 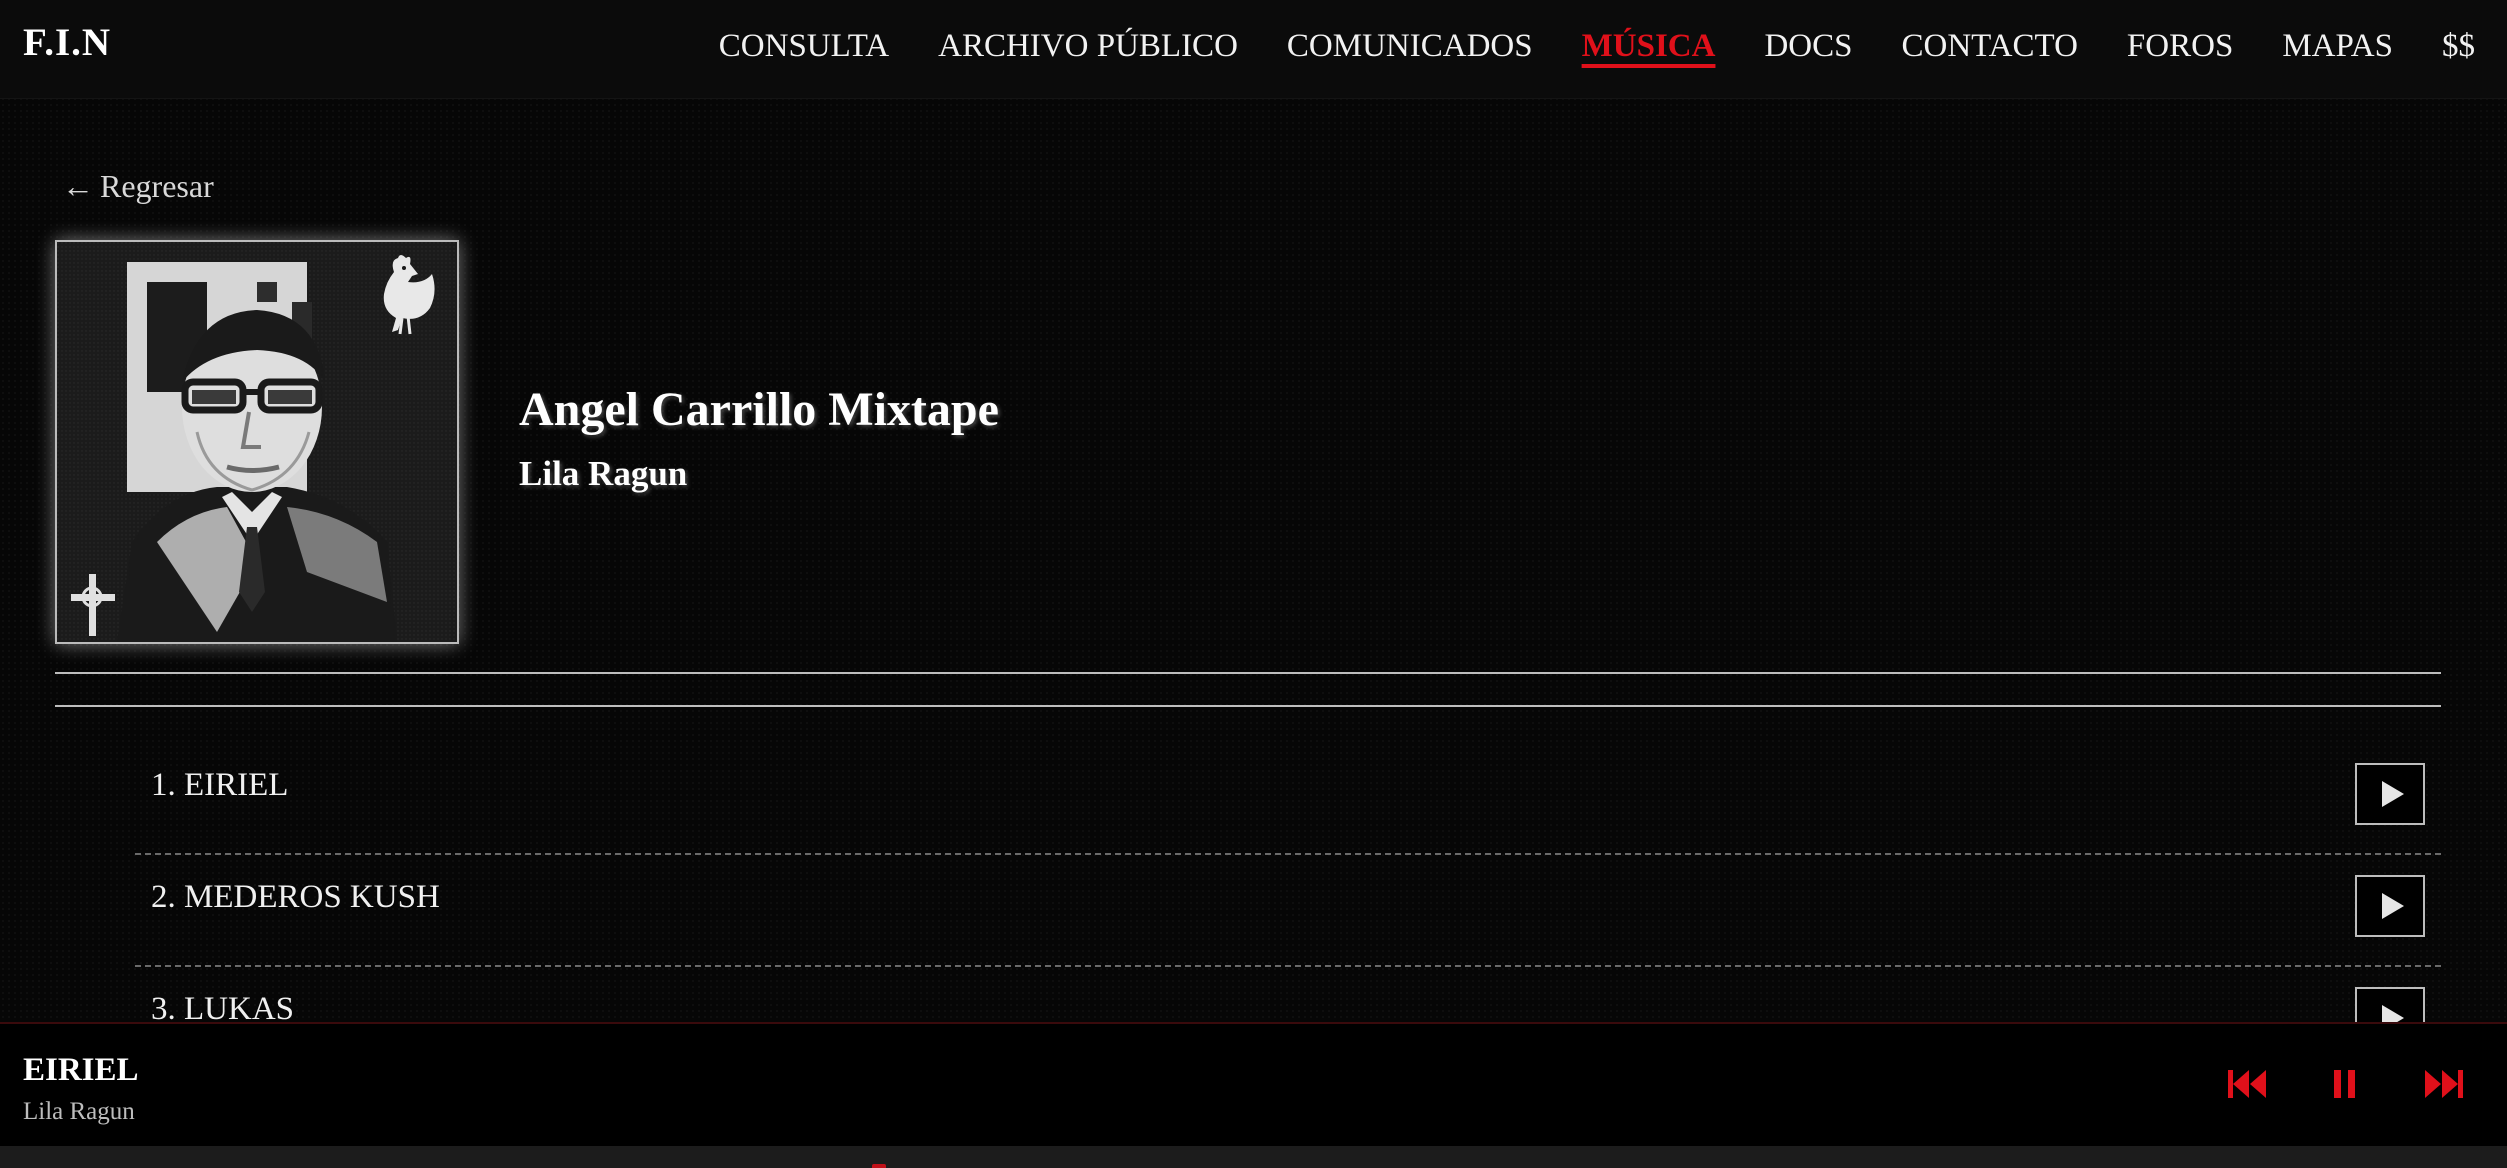 What do you see at coordinates (1989, 46) in the screenshot?
I see `nav-item-contacto: CONTACTO` at bounding box center [1989, 46].